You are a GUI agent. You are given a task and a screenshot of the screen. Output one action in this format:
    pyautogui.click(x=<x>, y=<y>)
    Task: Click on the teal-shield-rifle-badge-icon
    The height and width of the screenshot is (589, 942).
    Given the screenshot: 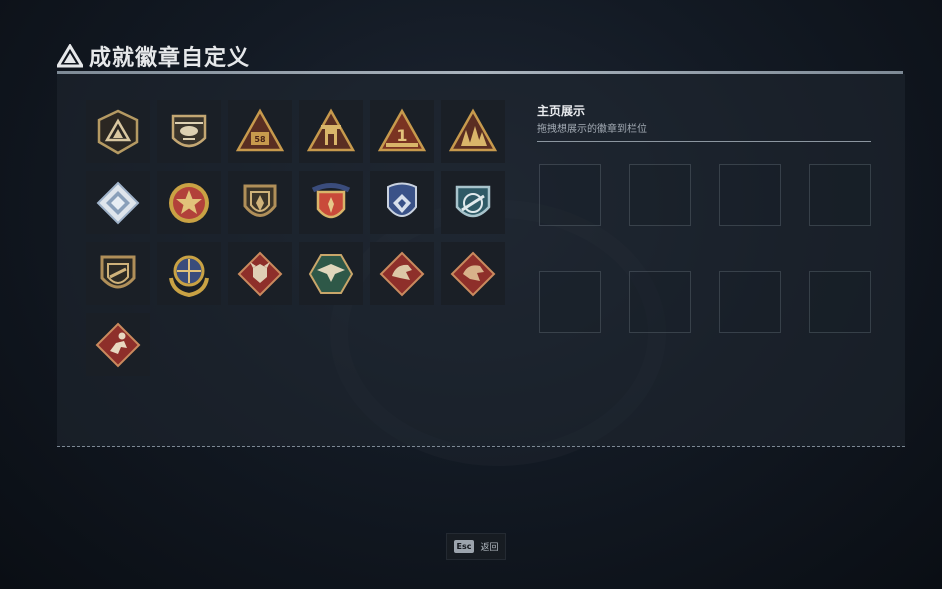 What is the action you would take?
    pyautogui.click(x=473, y=201)
    